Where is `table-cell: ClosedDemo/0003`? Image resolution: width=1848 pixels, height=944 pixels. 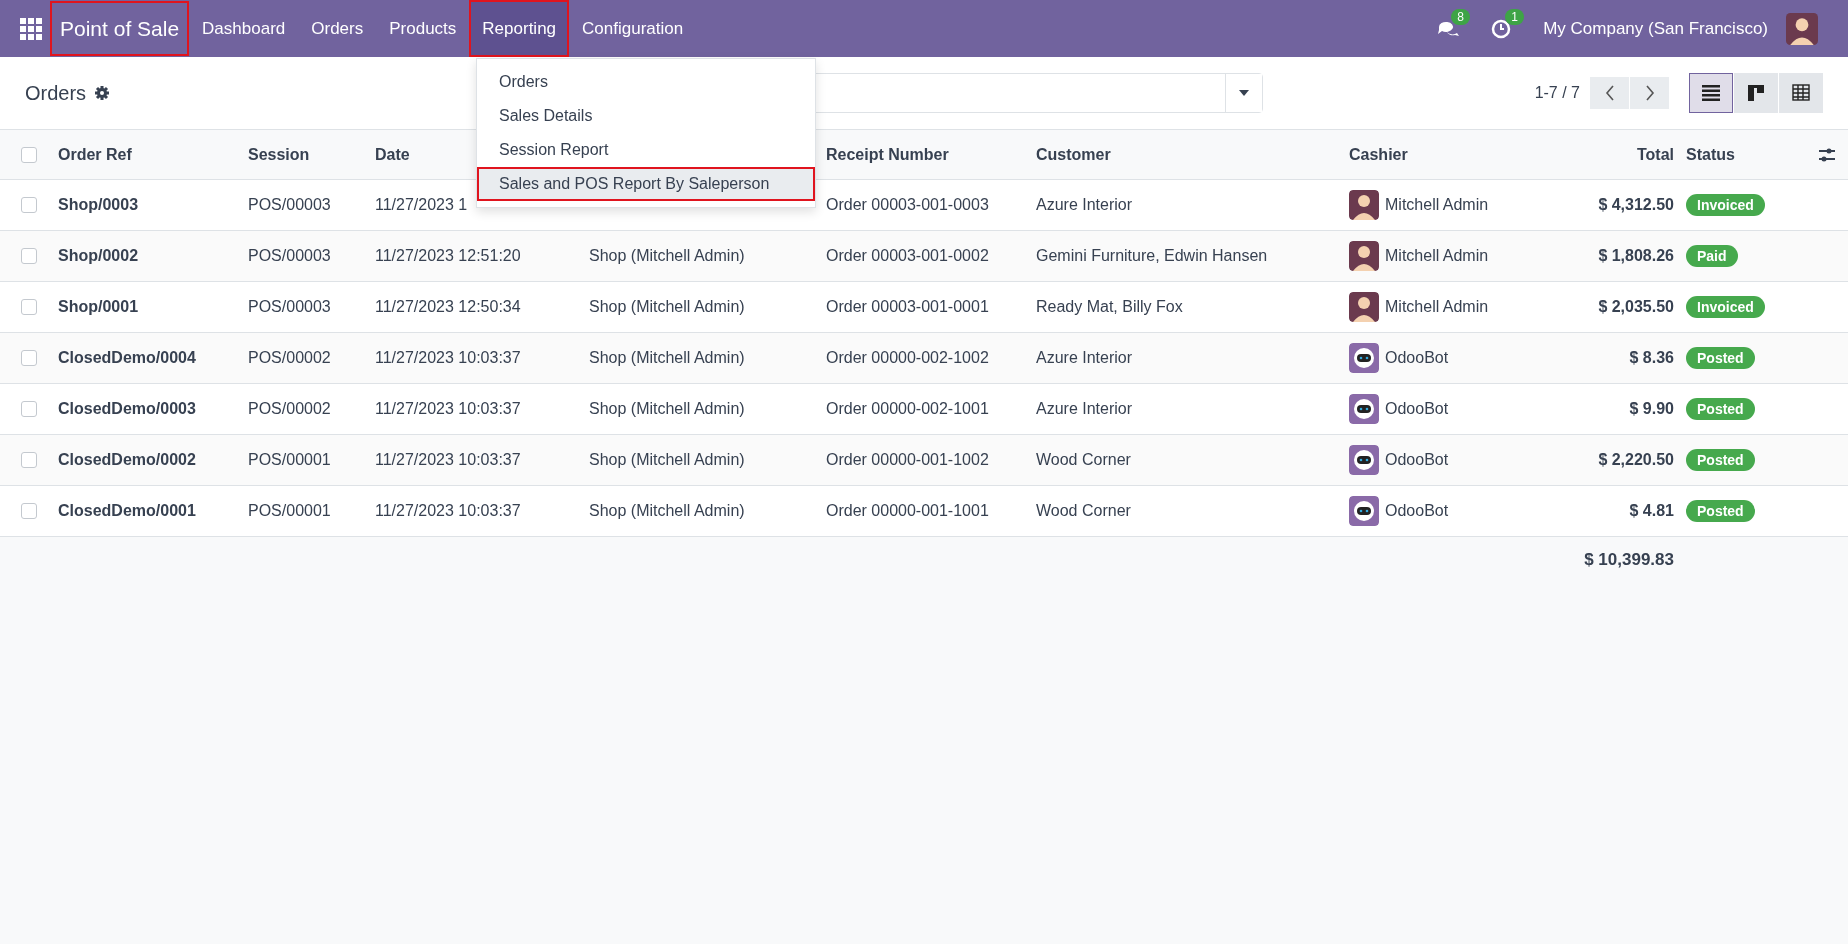 table-cell: ClosedDemo/0003 is located at coordinates (127, 409).